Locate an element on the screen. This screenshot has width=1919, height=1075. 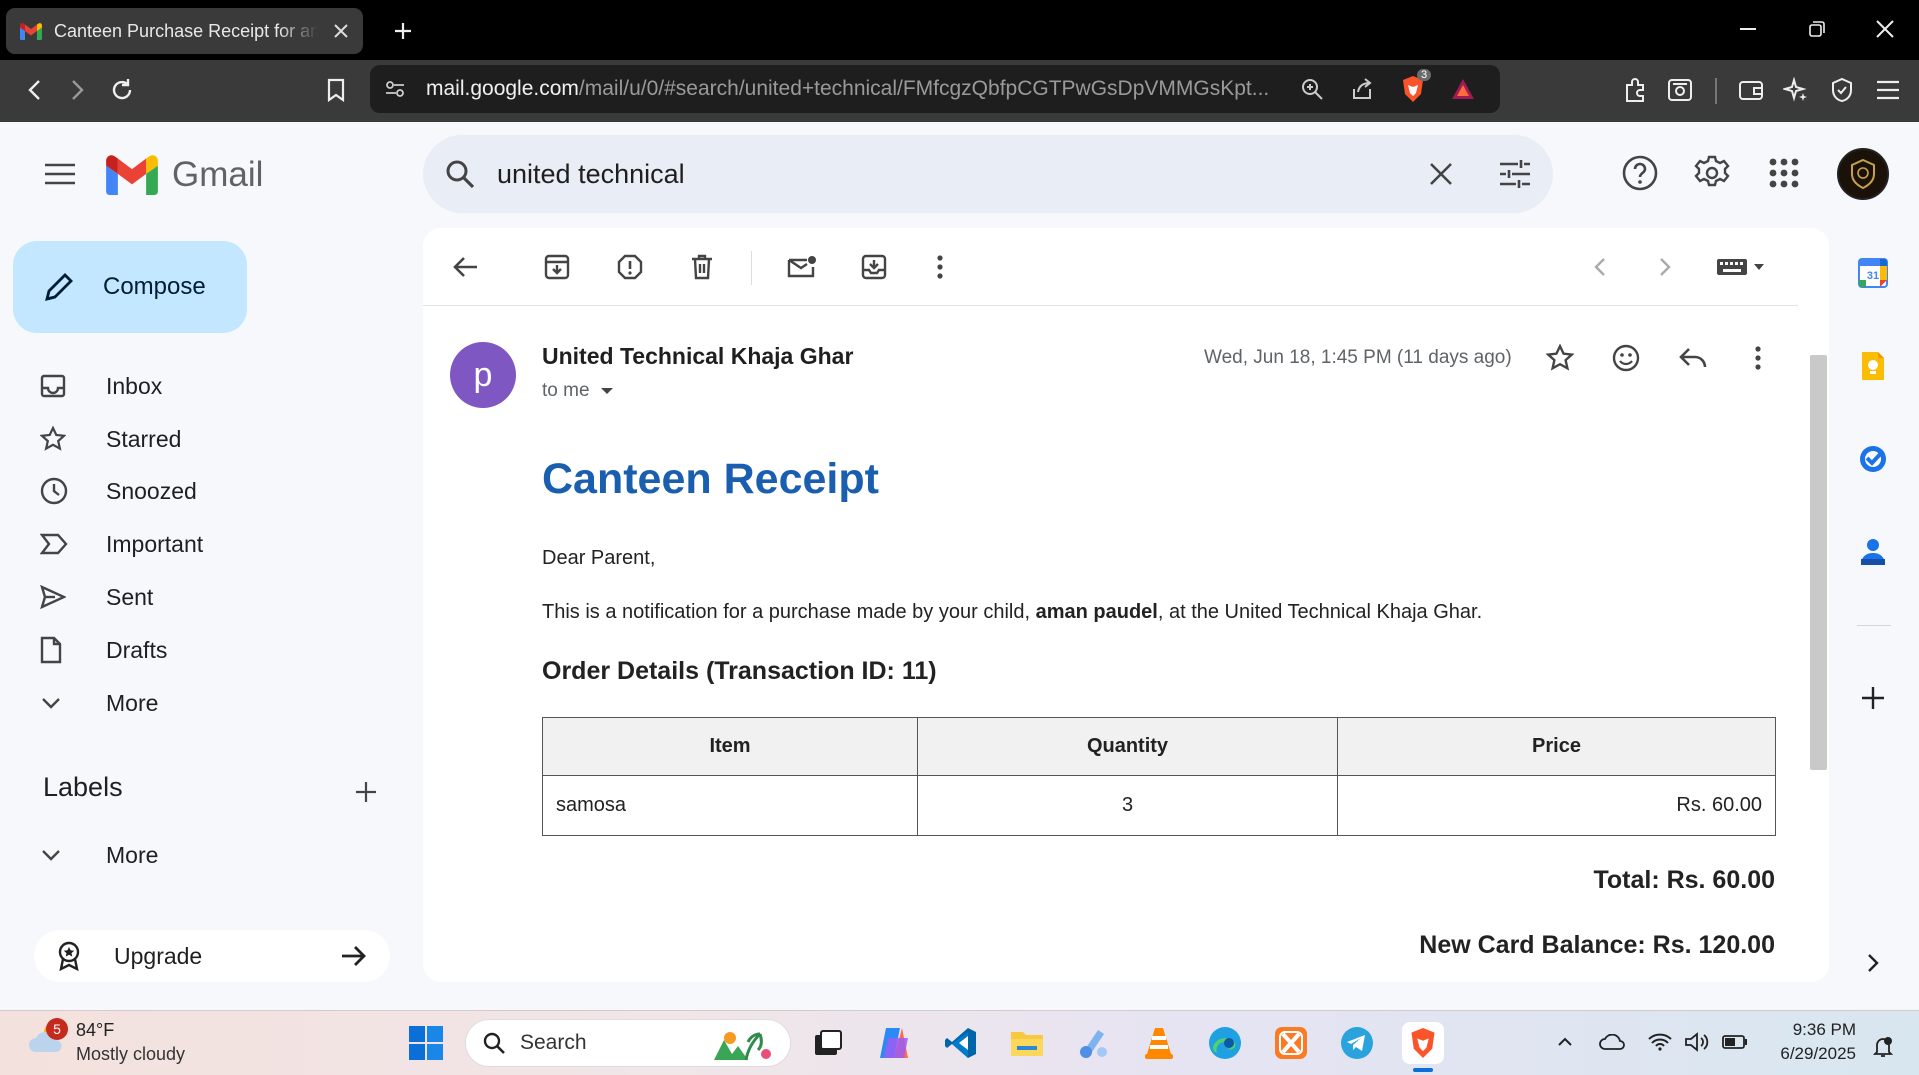
get-addons-icon is located at coordinates (1873, 698).